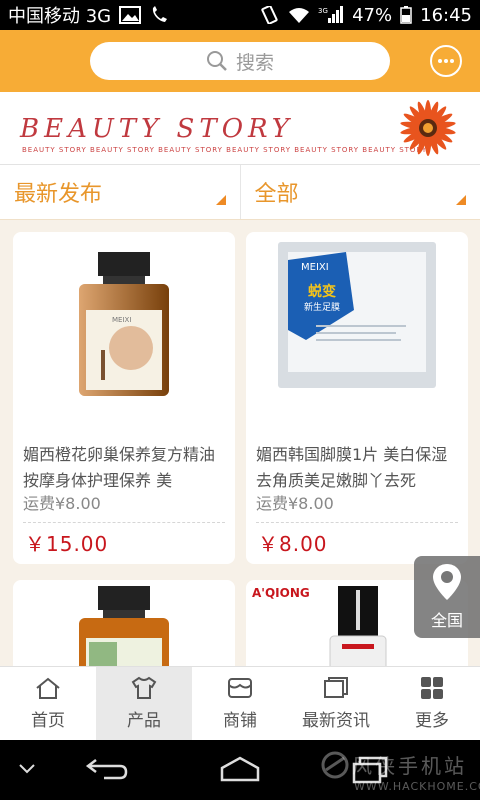 The image size is (480, 800). I want to click on wifi-icon, so click(299, 15).